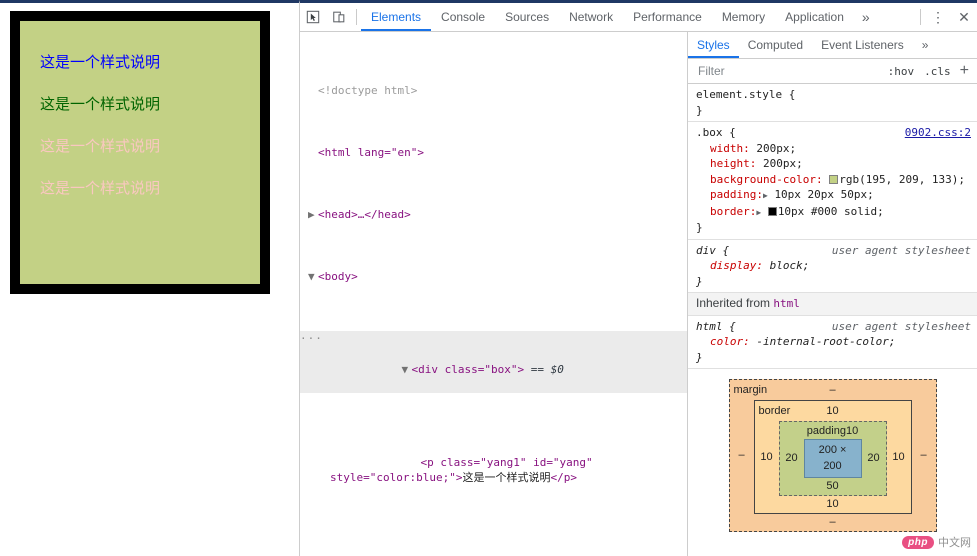 The image size is (977, 556). I want to click on box-model-border-top: 10, so click(832, 411).